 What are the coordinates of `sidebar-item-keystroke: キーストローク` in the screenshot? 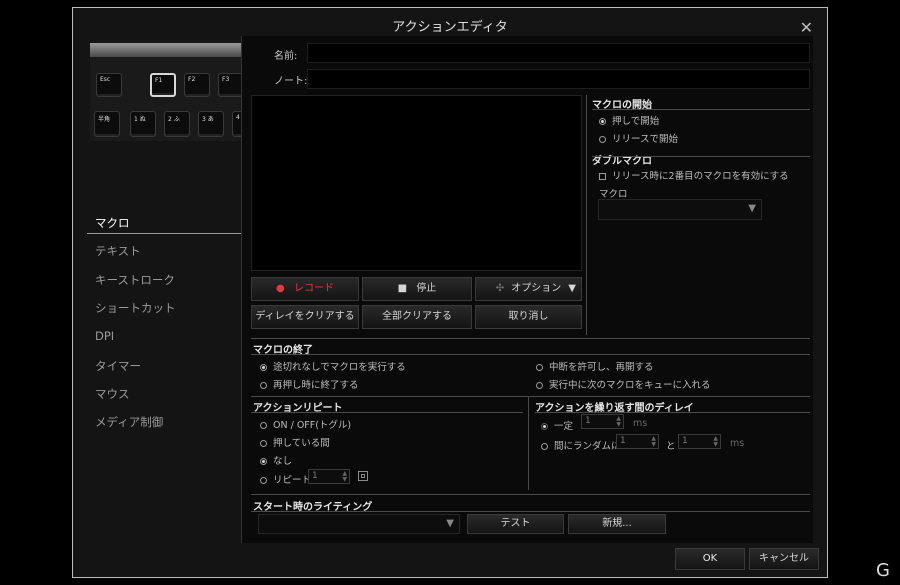 It's located at (135, 280).